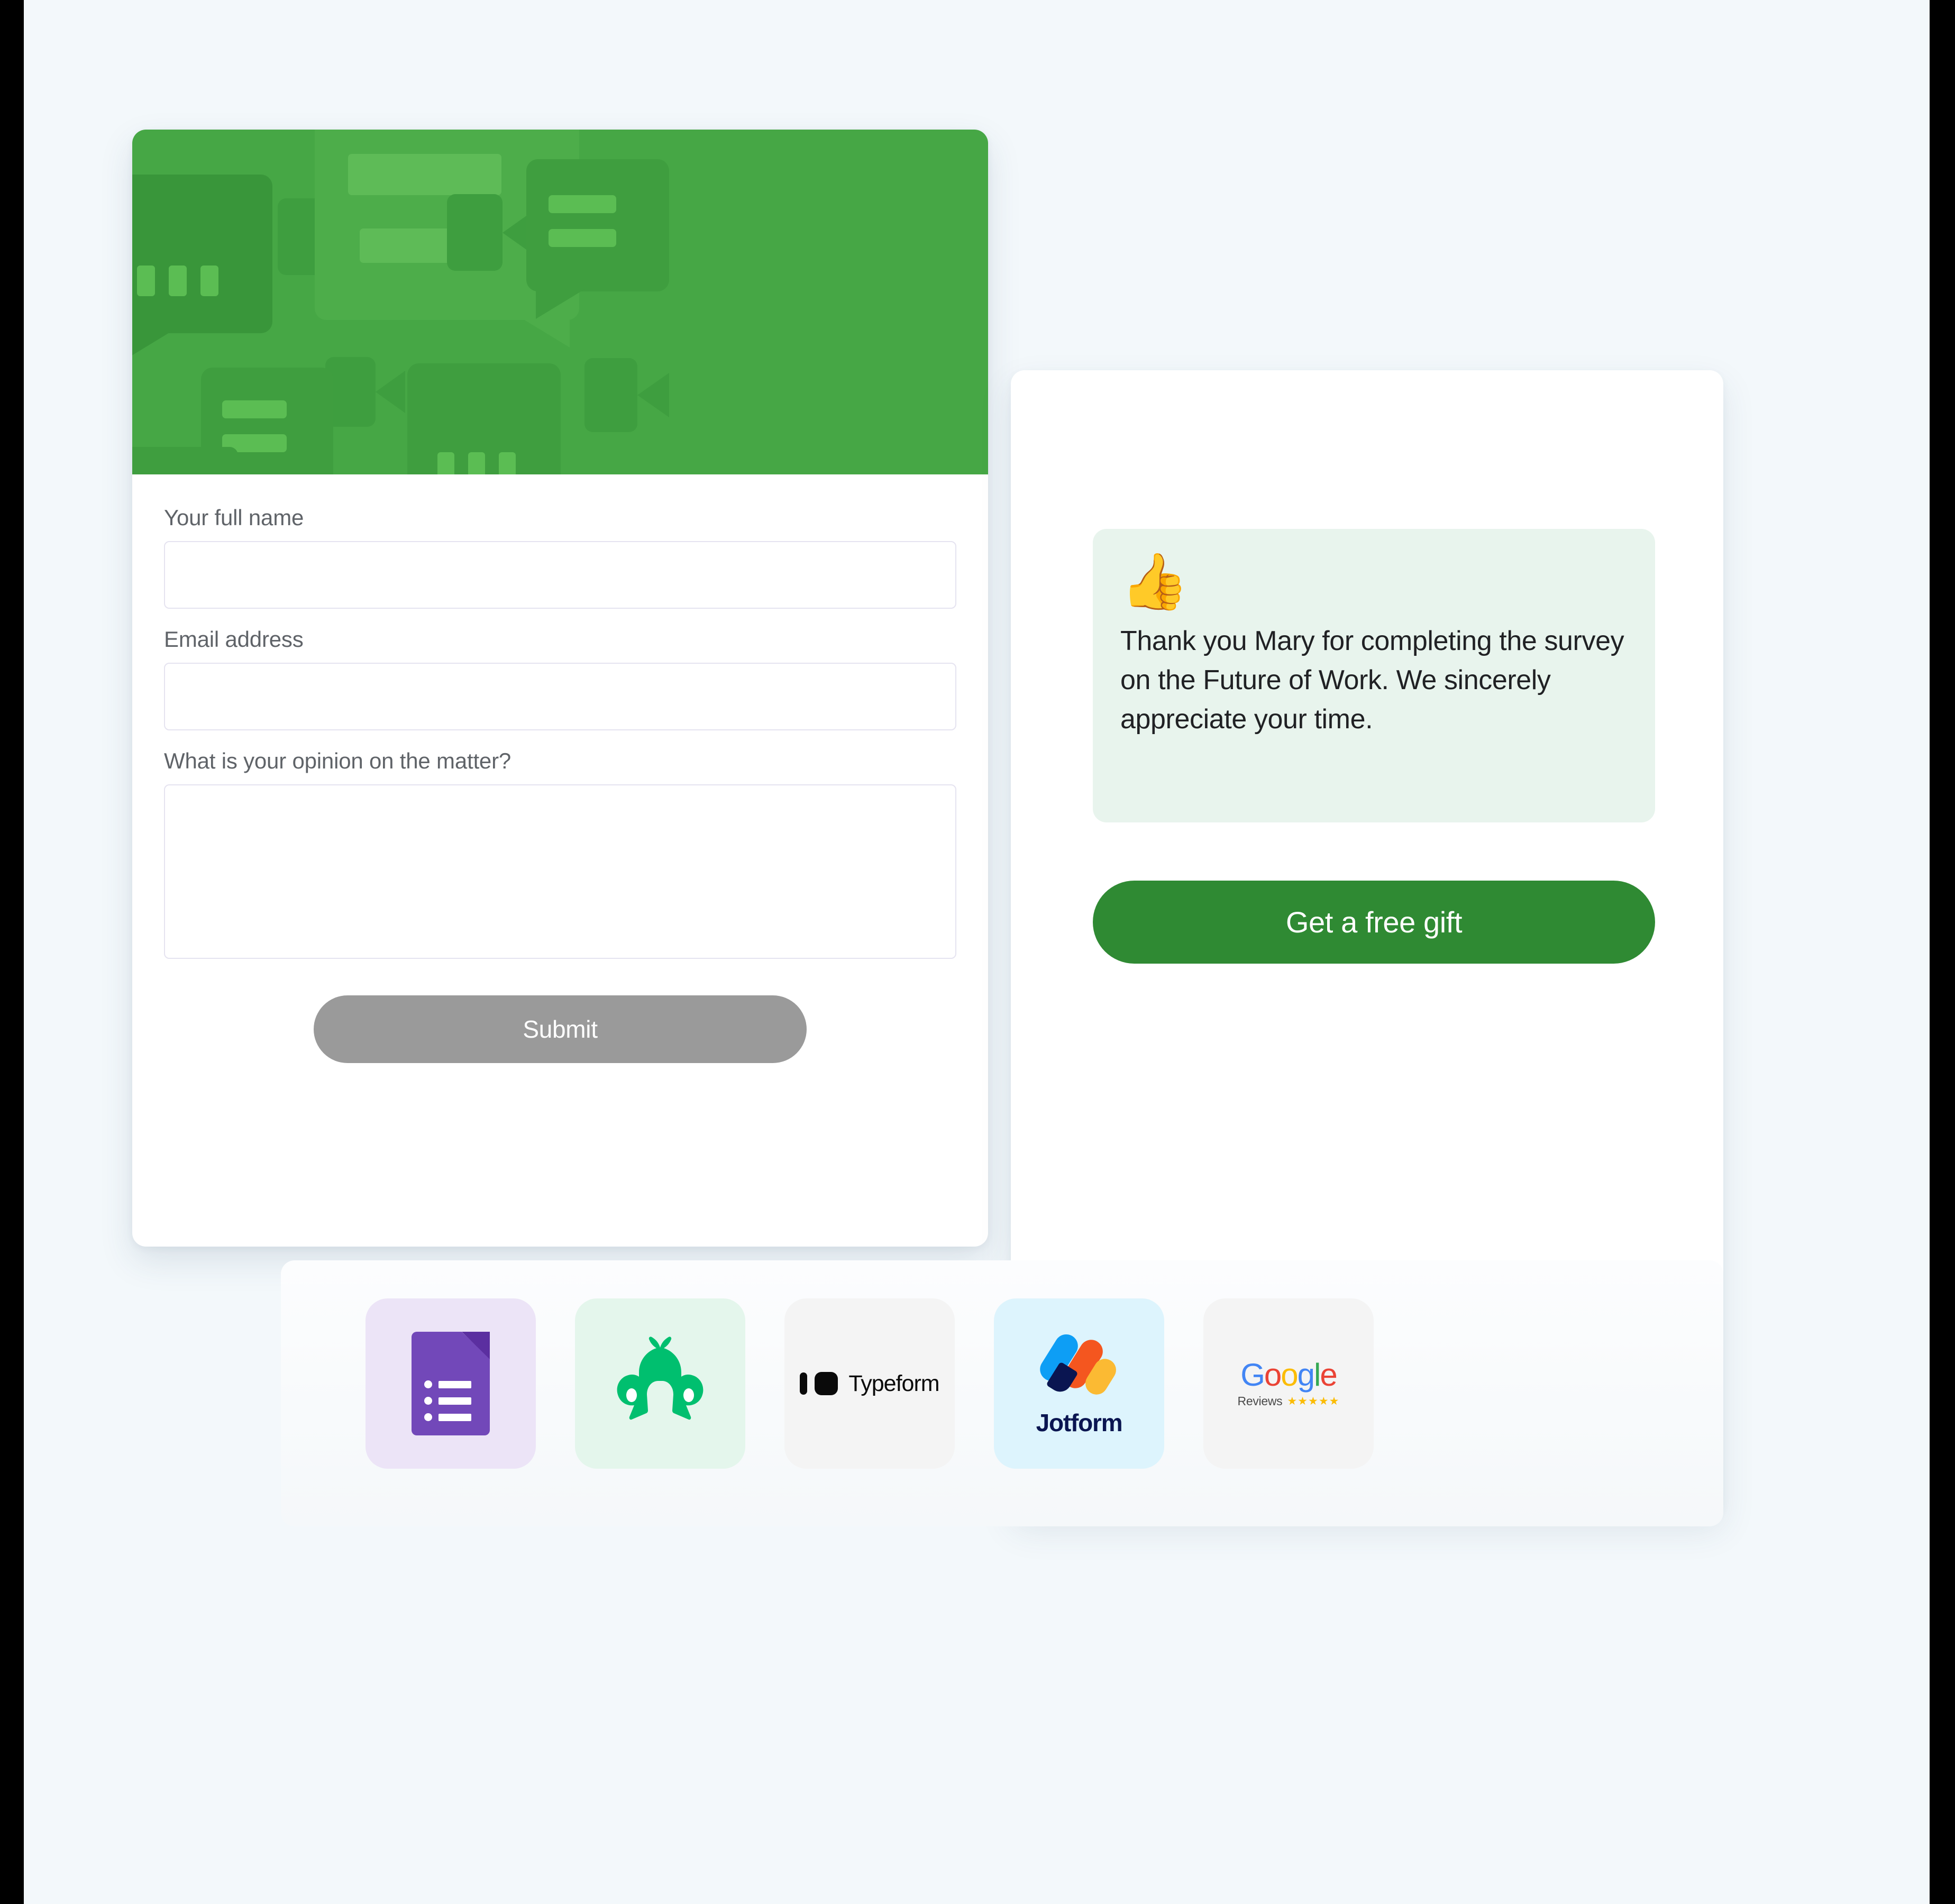 The width and height of the screenshot is (1955, 1904). What do you see at coordinates (337, 760) in the screenshot?
I see `field-label: What is your opinion on the matter?` at bounding box center [337, 760].